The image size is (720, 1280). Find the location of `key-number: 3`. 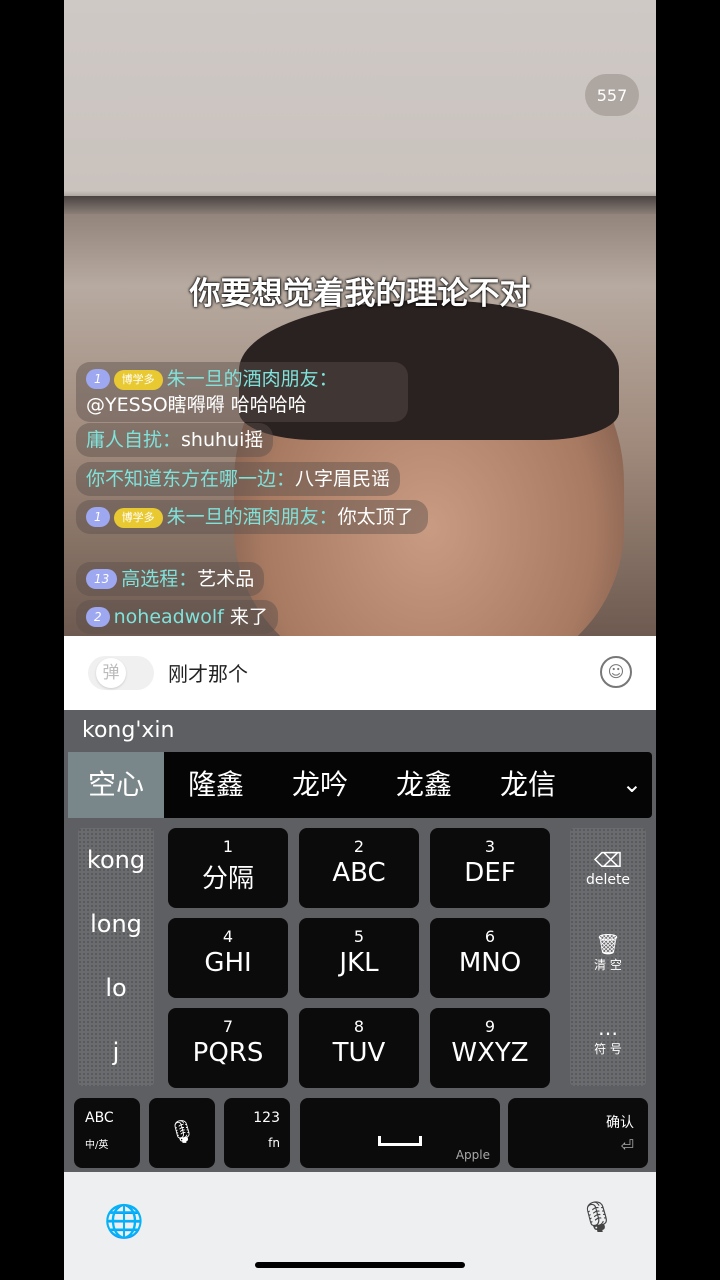

key-number: 3 is located at coordinates (490, 846).